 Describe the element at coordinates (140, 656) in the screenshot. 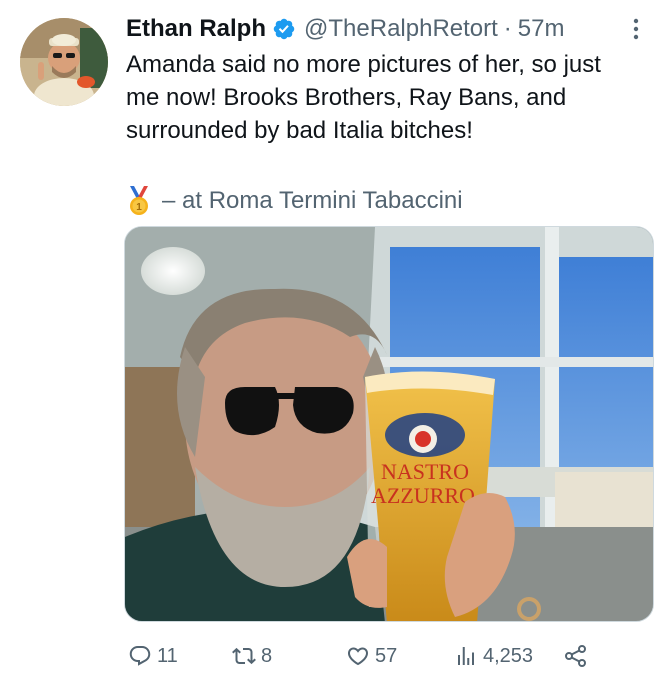

I see `reply-icon` at that location.